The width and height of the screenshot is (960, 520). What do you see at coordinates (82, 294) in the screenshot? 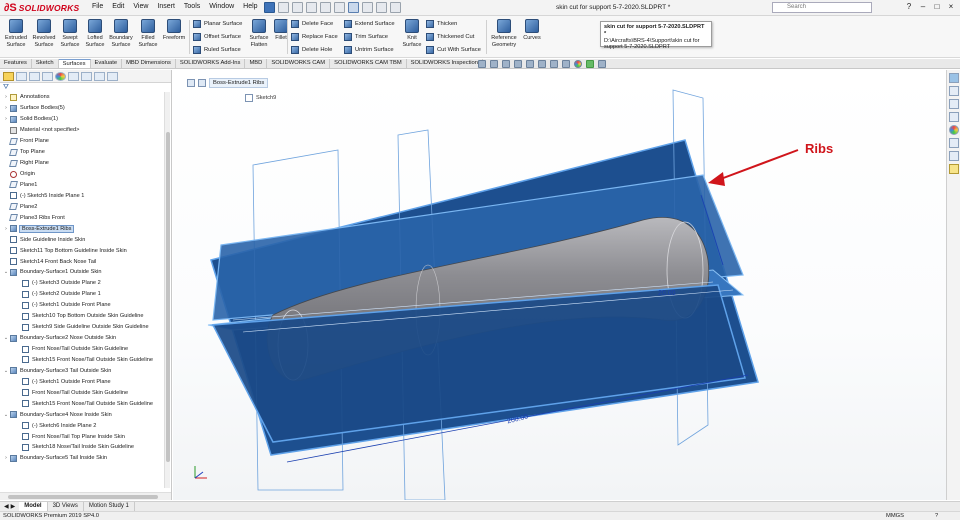
I see `tree-item: (-) Sketch2 Outside Plane 1` at bounding box center [82, 294].